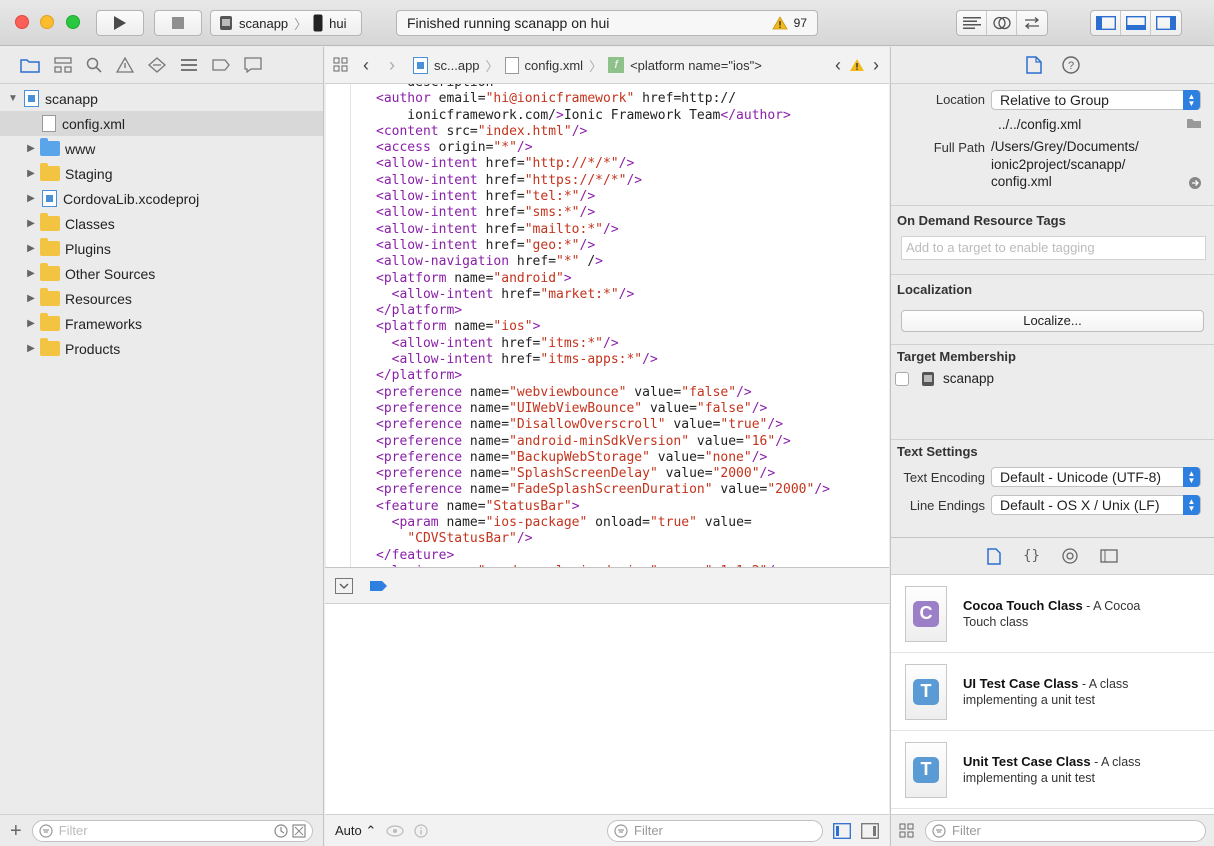  What do you see at coordinates (161, 248) in the screenshot?
I see `tree-item-plugins: ▶ Plugins` at bounding box center [161, 248].